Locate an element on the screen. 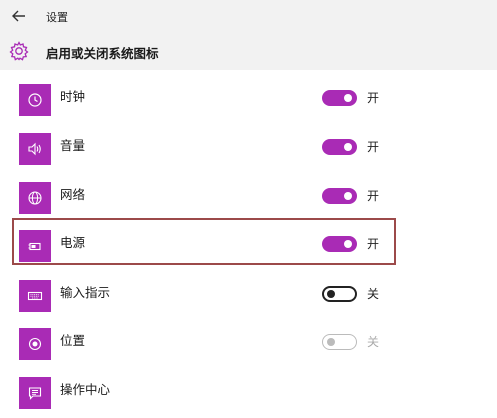 The image size is (497, 418). toggle-state-location: 关 is located at coordinates (373, 342).